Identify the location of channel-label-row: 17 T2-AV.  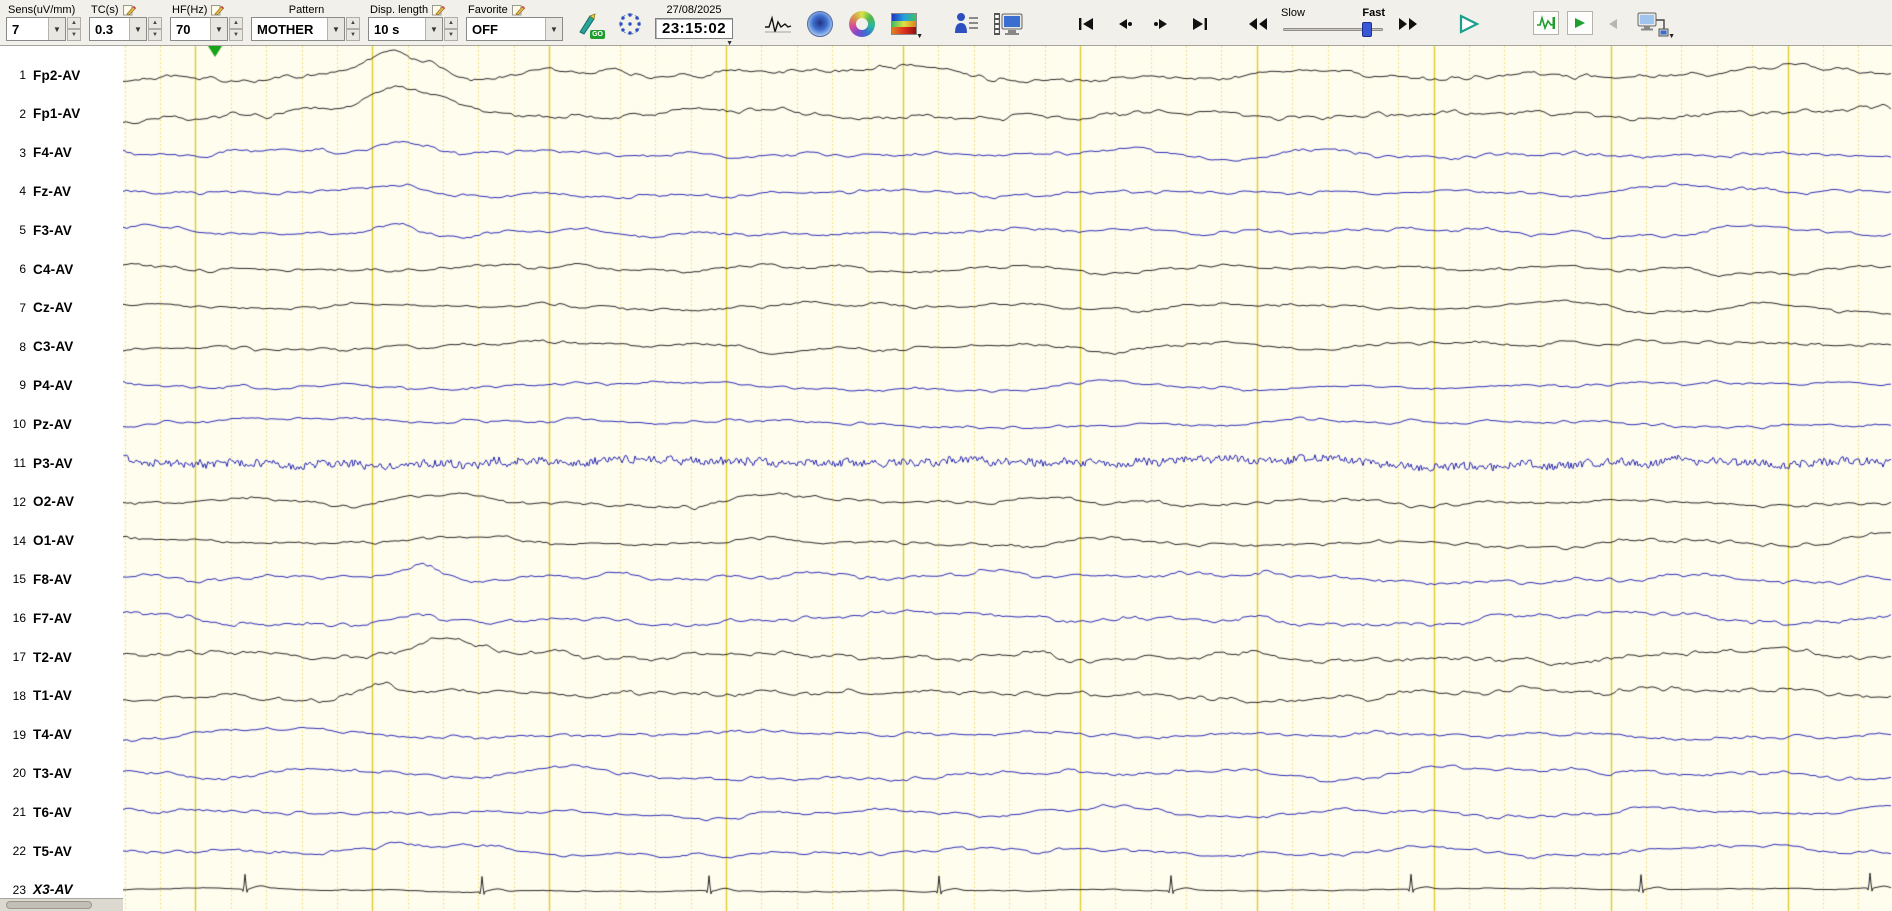
(36, 657).